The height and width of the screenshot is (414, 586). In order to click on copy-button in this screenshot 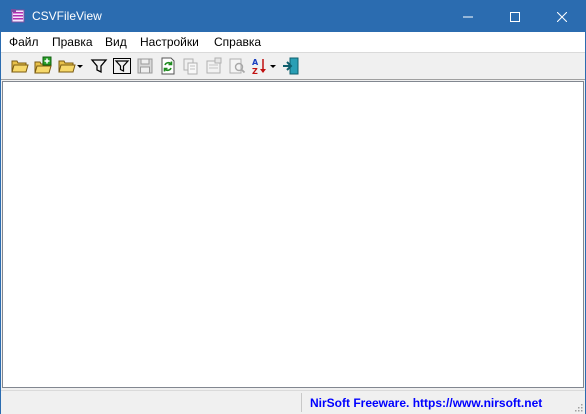, I will do `click(191, 66)`.